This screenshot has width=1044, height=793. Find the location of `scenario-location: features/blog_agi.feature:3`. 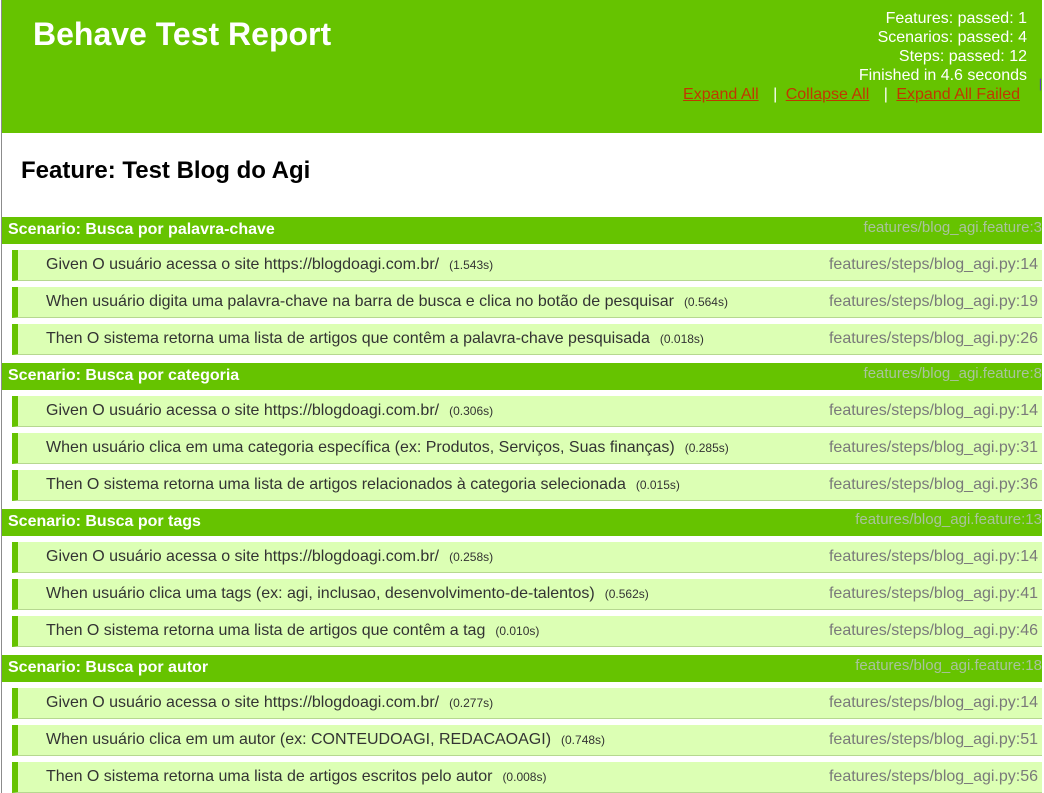

scenario-location: features/blog_agi.feature:3 is located at coordinates (952, 227).